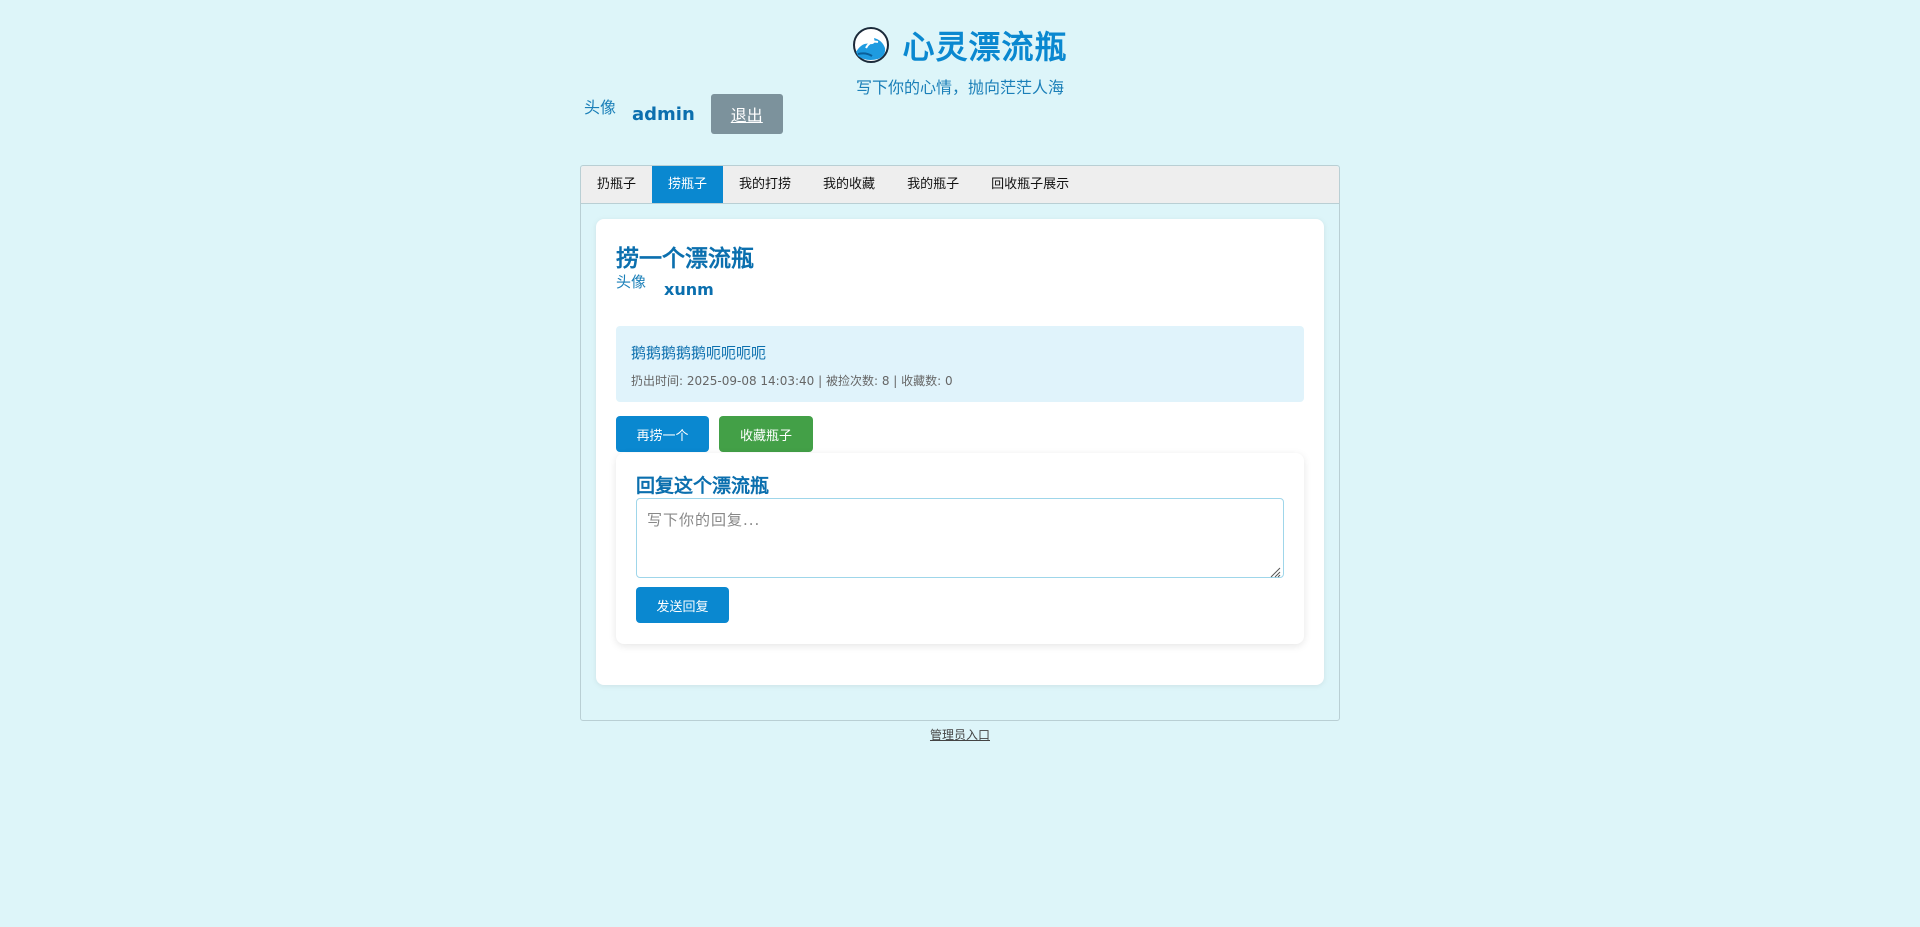 The height and width of the screenshot is (927, 1920). I want to click on tab-my-catches: 我的打捞, so click(765, 184).